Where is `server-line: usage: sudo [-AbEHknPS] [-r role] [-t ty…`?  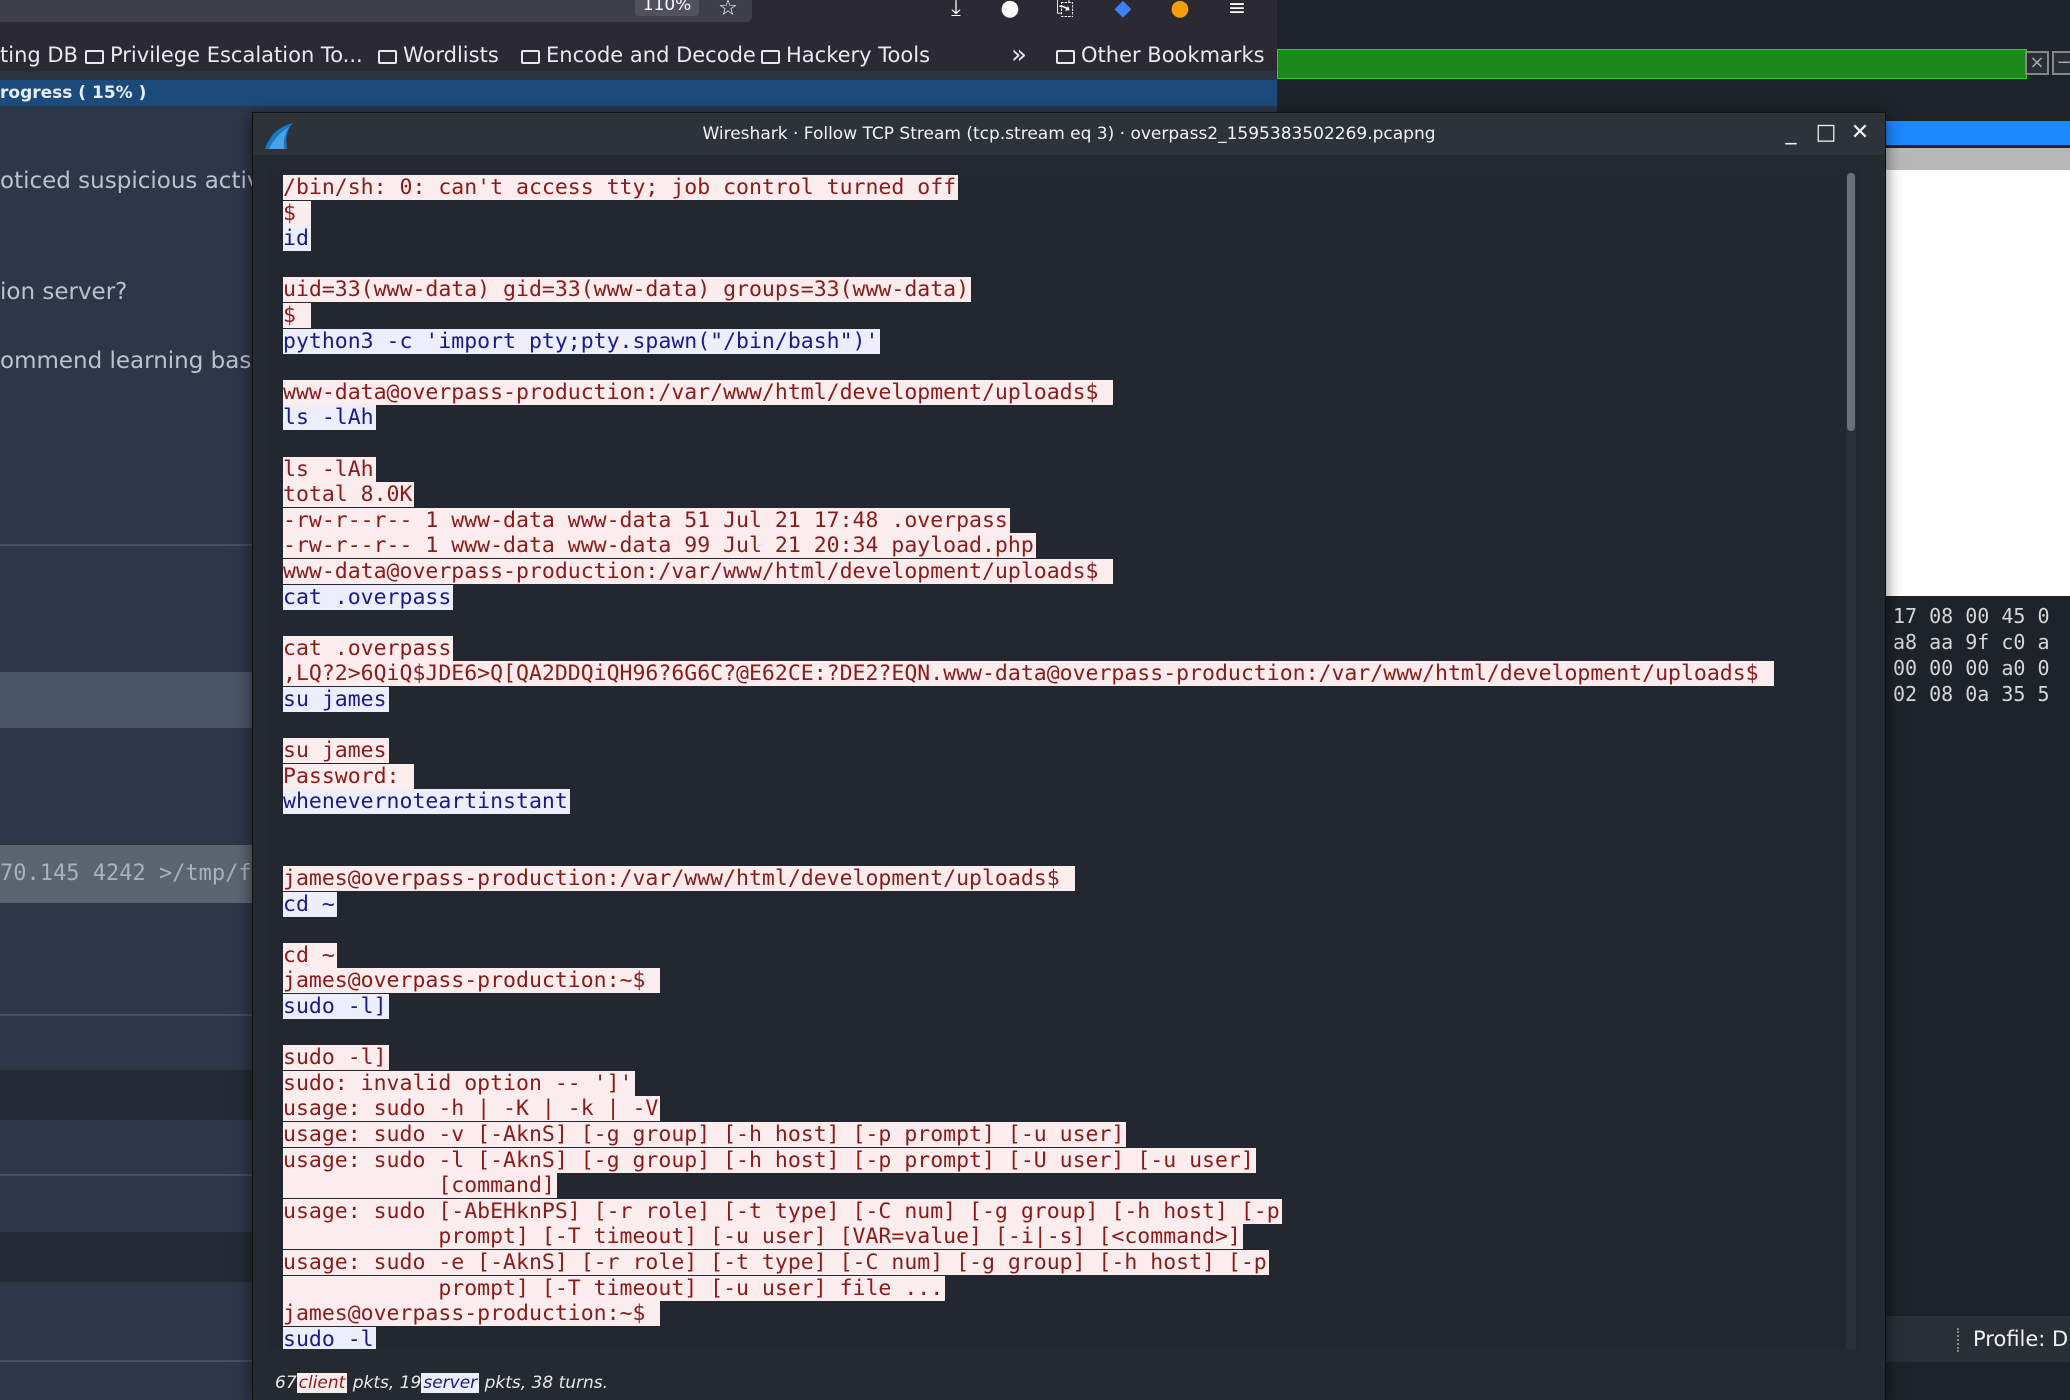 server-line: usage: sudo [-AbEHknPS] [-r role] [-t ty… is located at coordinates (1028, 1211).